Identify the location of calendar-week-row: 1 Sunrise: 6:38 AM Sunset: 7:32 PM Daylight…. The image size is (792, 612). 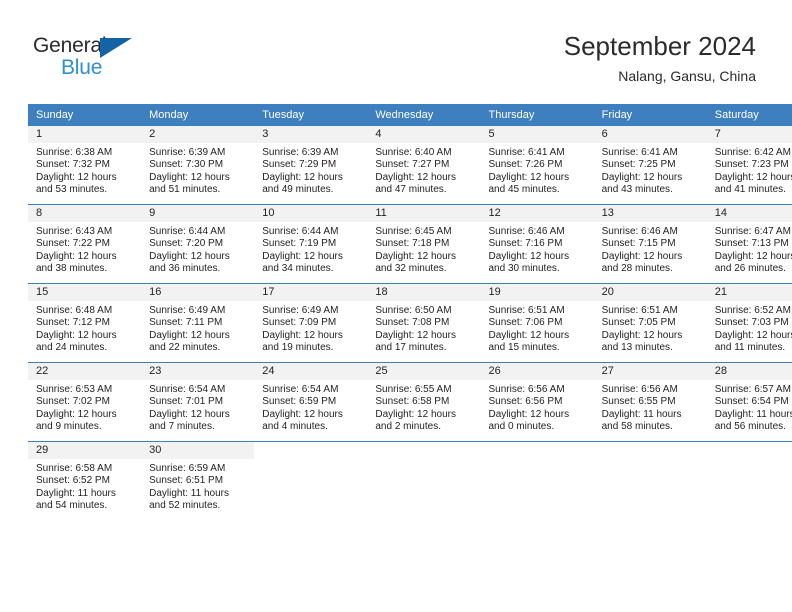
(410, 165).